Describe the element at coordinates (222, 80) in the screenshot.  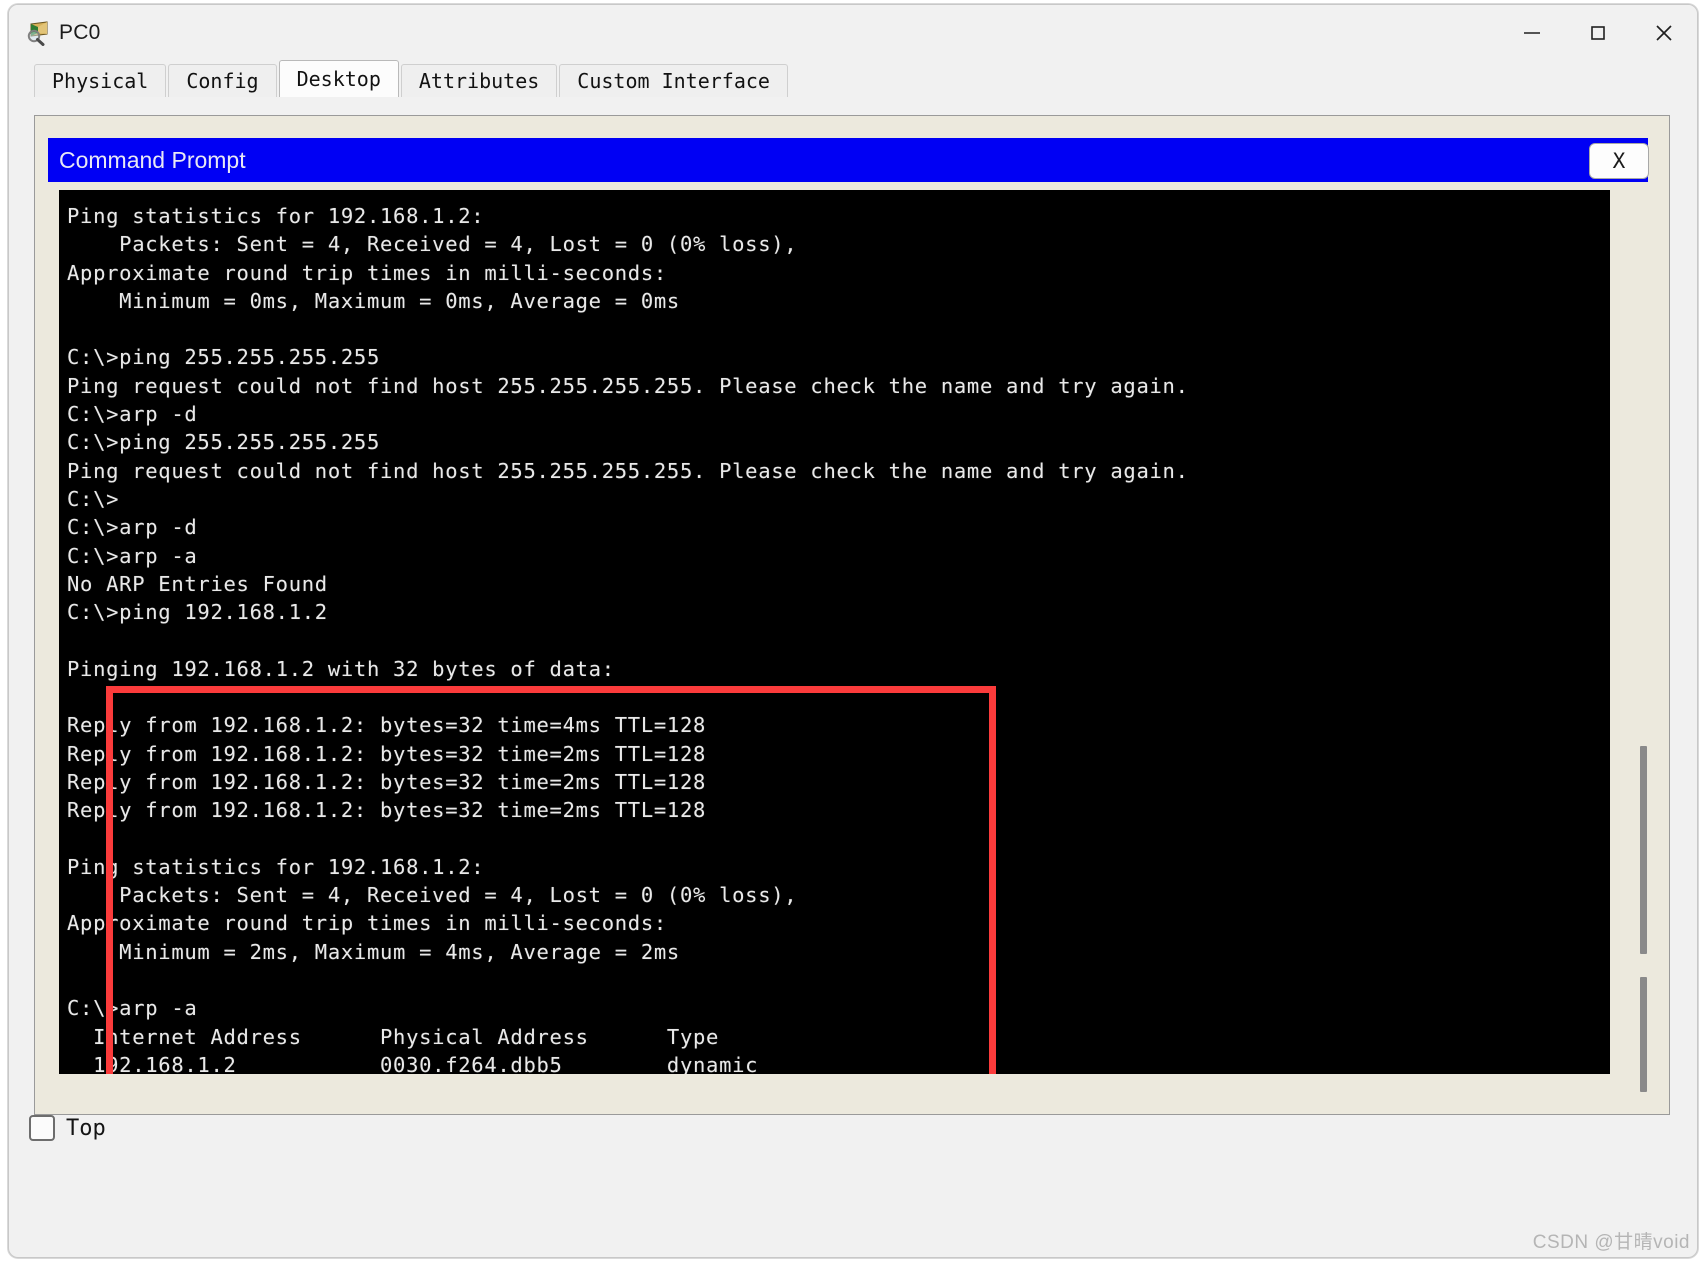
I see `tab-config: Config` at that location.